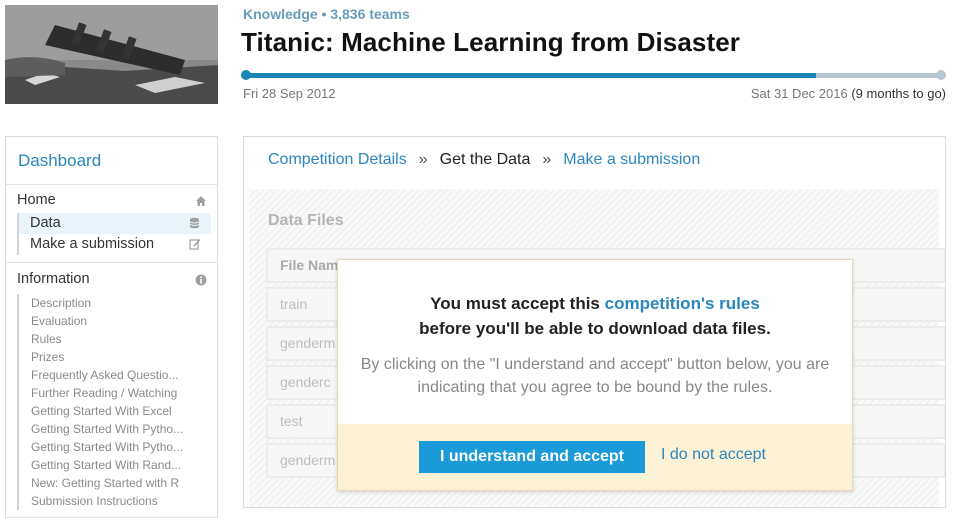  I want to click on competition-title: Titanic: Machine Learning from Disaster, so click(490, 42).